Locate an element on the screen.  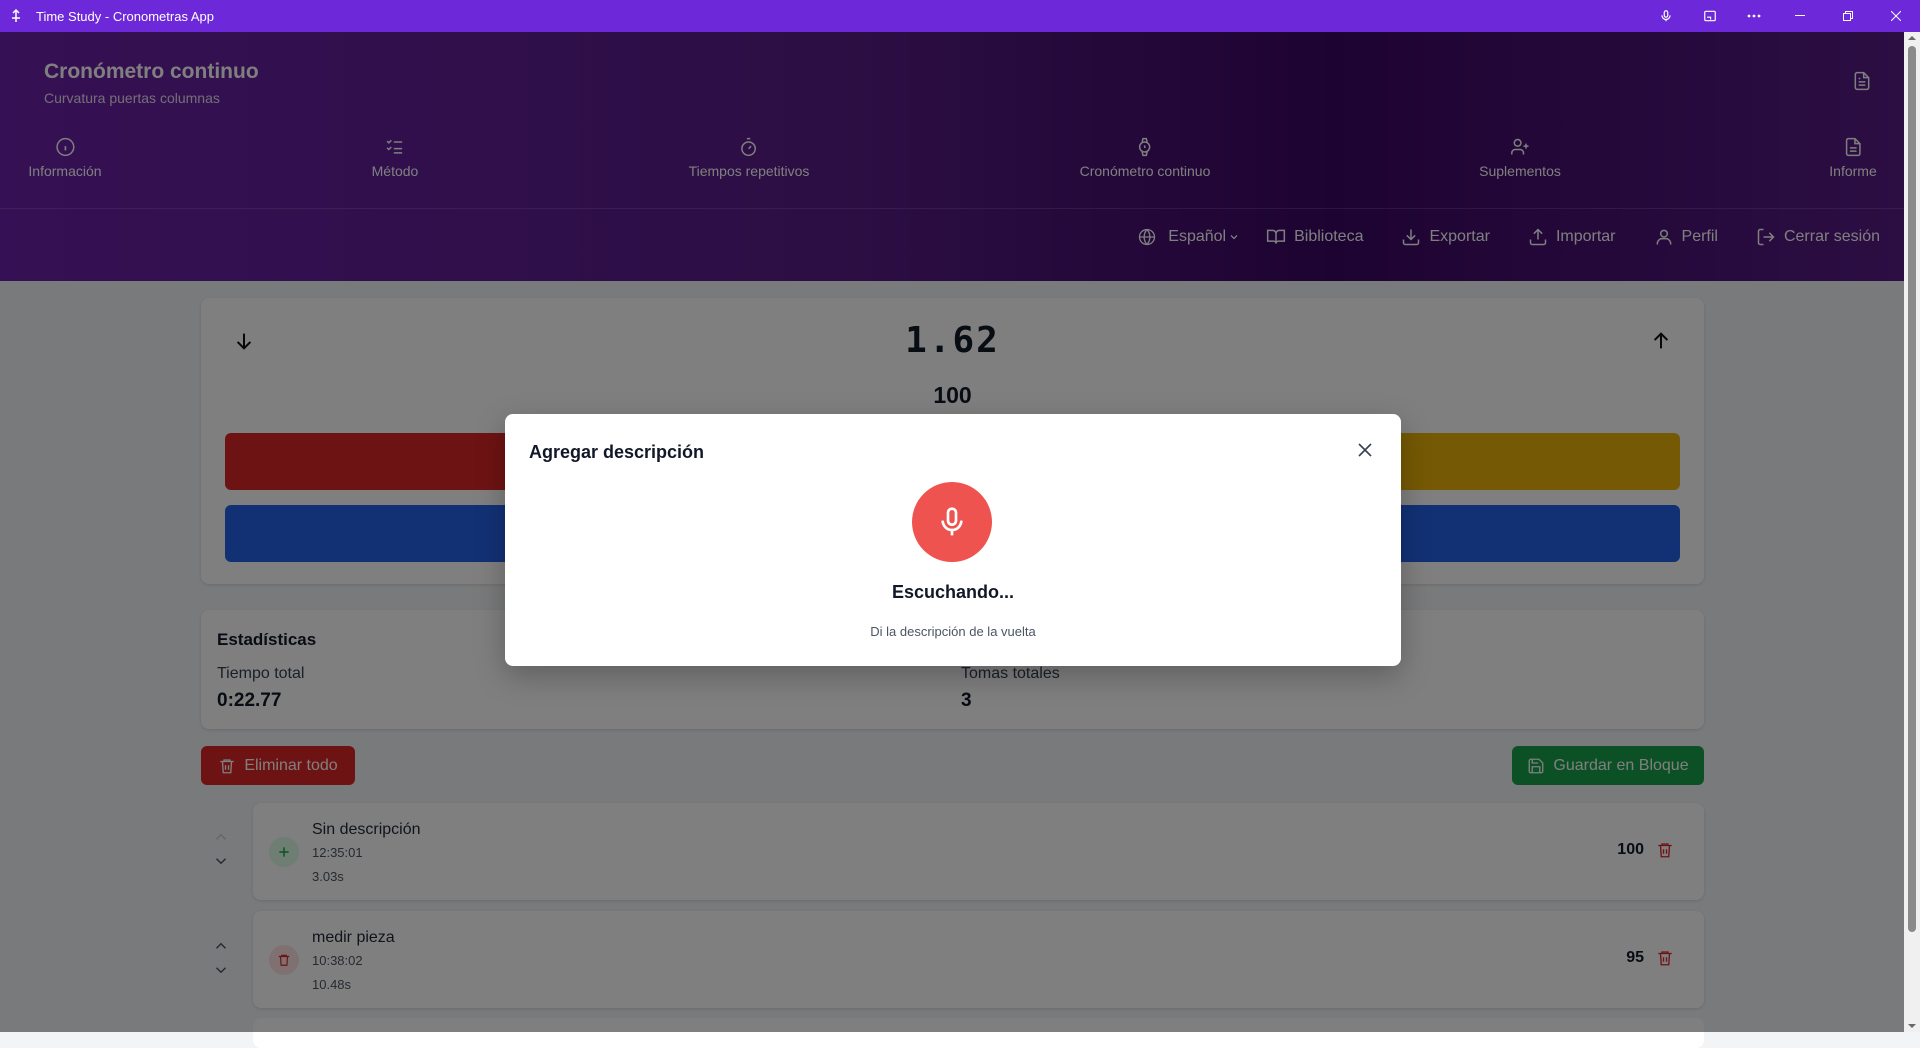
app-icon is located at coordinates (16, 16).